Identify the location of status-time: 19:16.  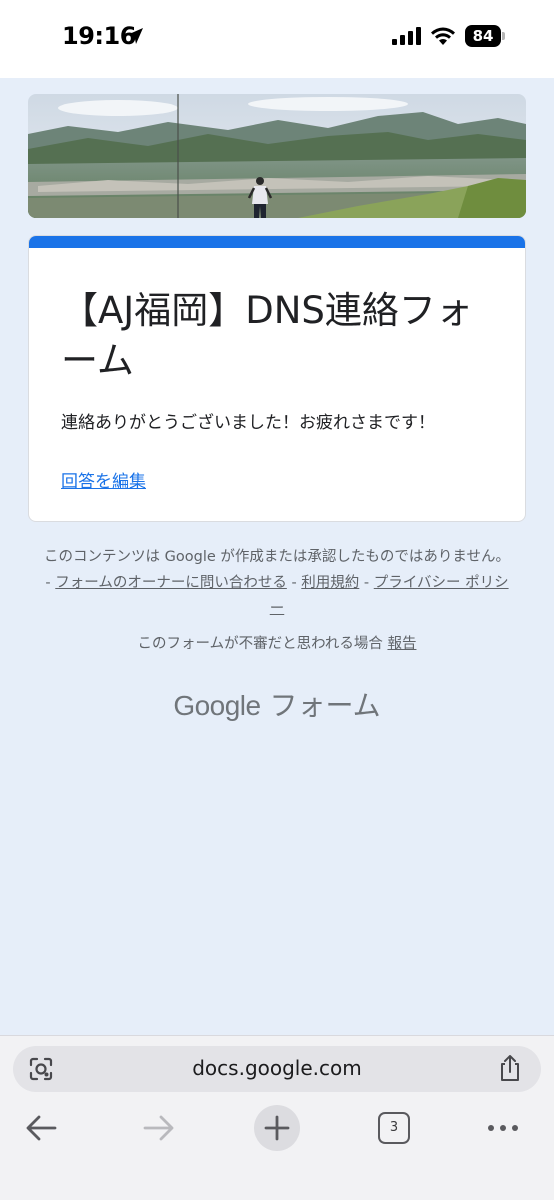
(99, 36).